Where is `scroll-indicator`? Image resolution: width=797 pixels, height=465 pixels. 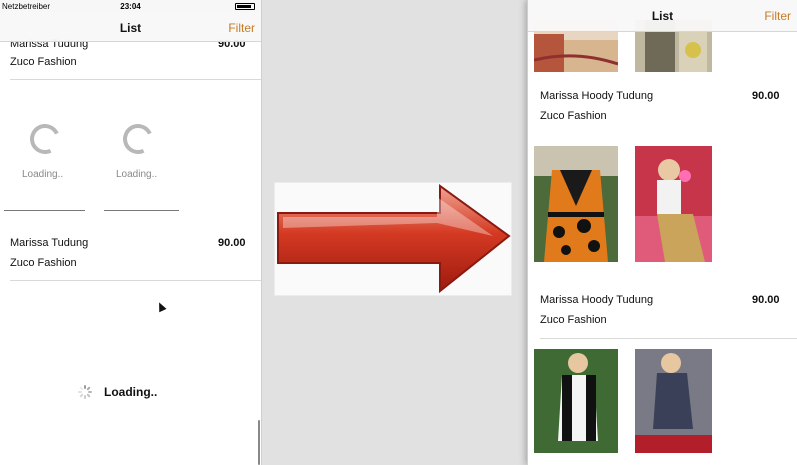 scroll-indicator is located at coordinates (259, 442).